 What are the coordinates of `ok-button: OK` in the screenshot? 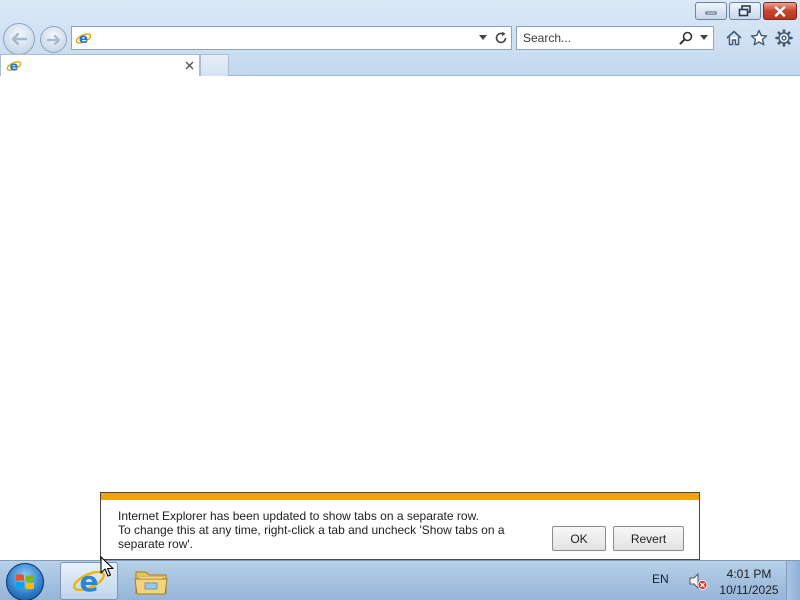 It's located at (579, 538).